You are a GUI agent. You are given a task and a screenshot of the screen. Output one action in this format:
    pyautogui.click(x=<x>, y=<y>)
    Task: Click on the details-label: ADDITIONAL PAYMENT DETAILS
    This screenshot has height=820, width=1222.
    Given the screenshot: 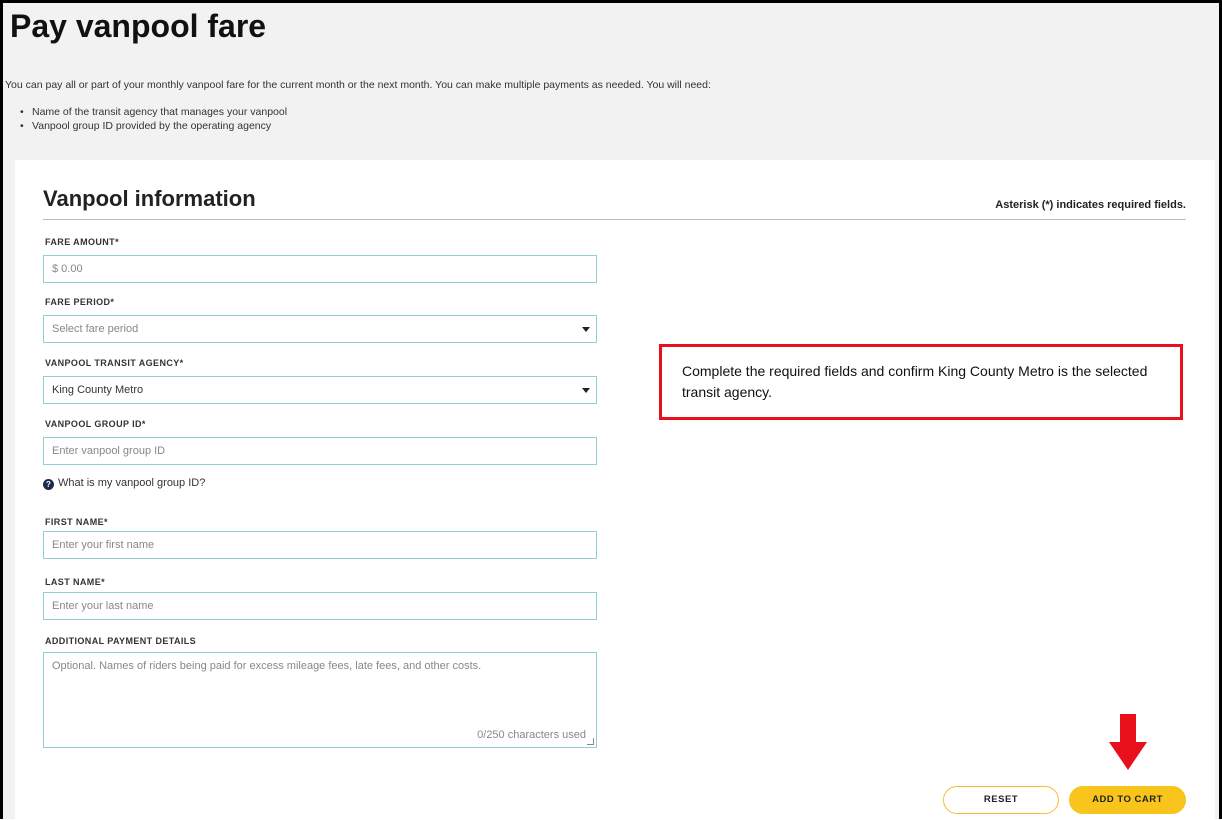 What is the action you would take?
    pyautogui.click(x=121, y=641)
    